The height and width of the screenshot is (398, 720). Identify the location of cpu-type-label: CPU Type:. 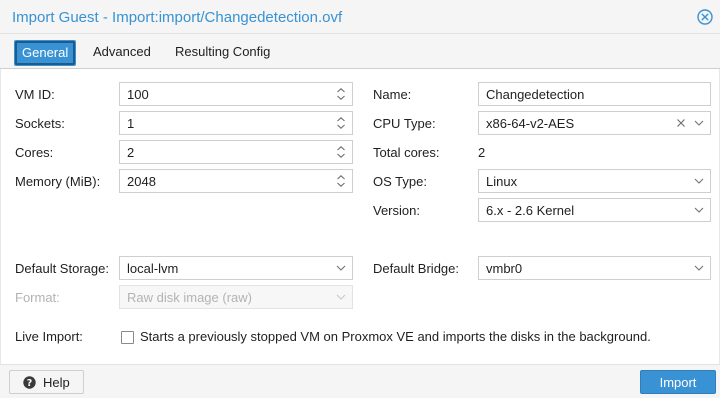
(404, 123).